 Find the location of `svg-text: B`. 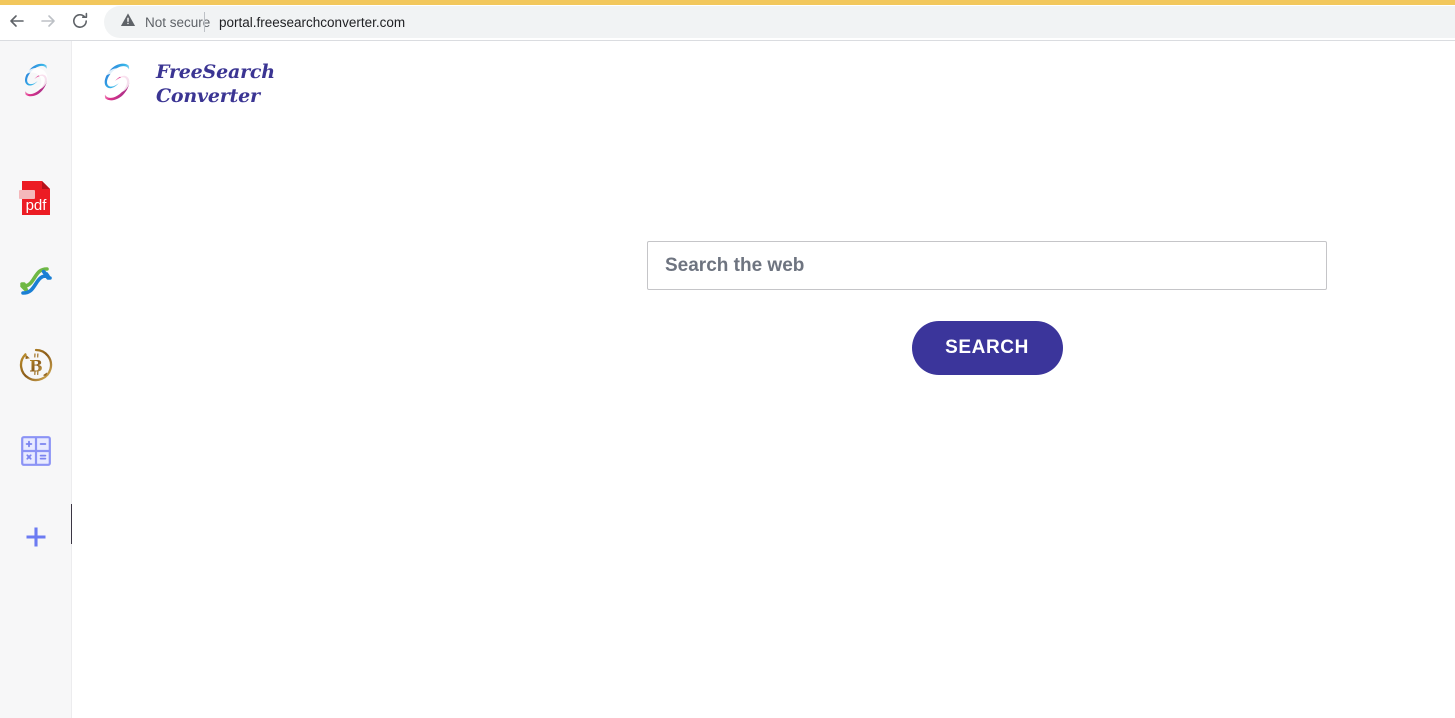

svg-text: B is located at coordinates (36, 365).